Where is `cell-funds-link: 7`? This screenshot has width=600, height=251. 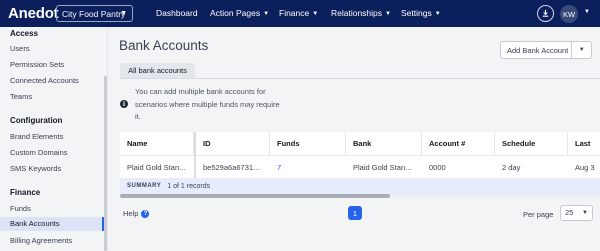
cell-funds-link: 7 is located at coordinates (308, 166).